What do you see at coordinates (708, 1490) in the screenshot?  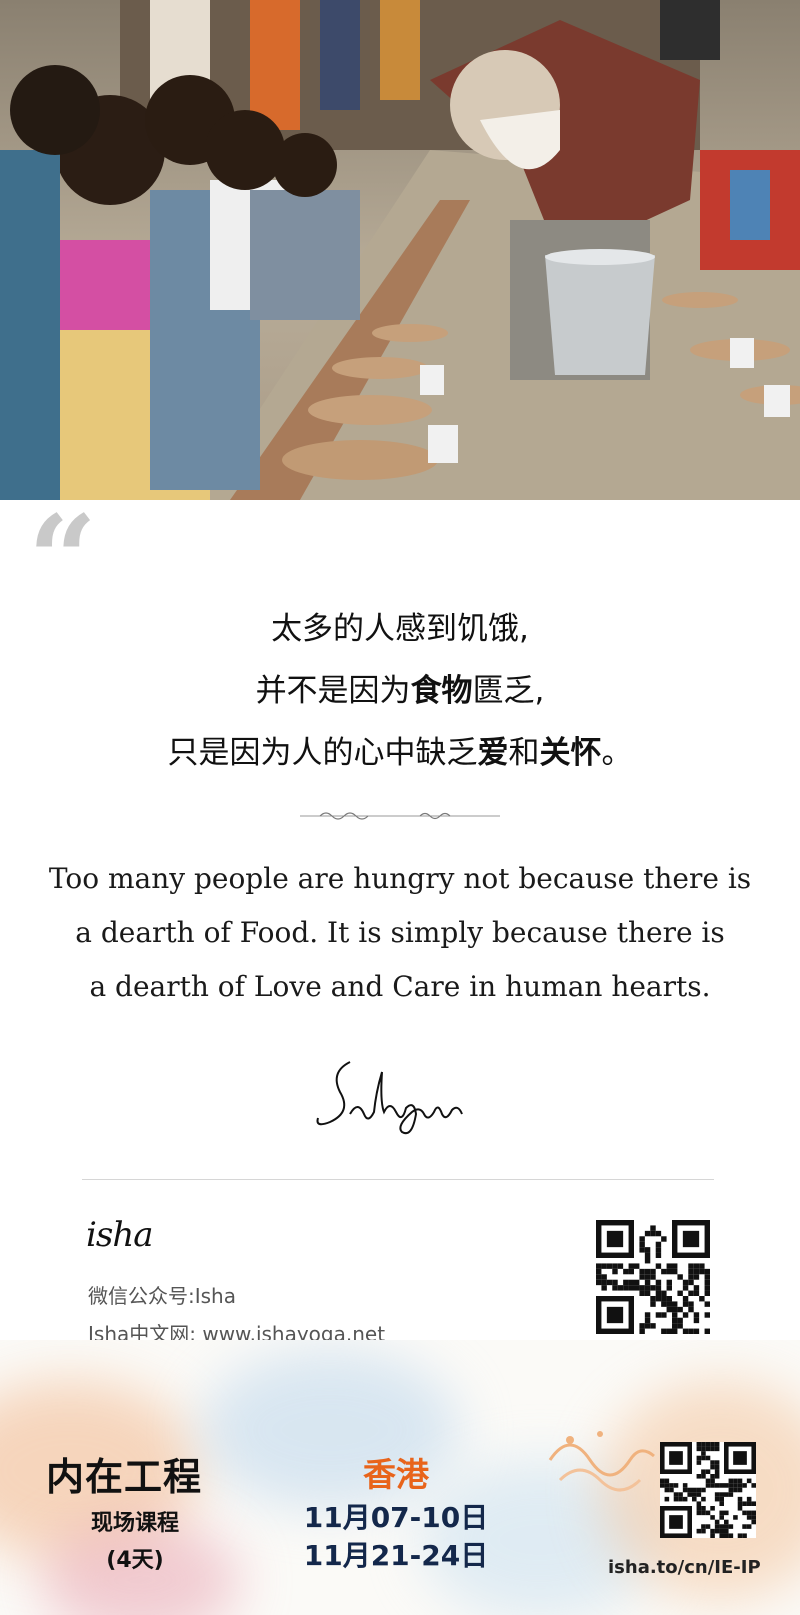 I see `registration-qr-code-icon` at bounding box center [708, 1490].